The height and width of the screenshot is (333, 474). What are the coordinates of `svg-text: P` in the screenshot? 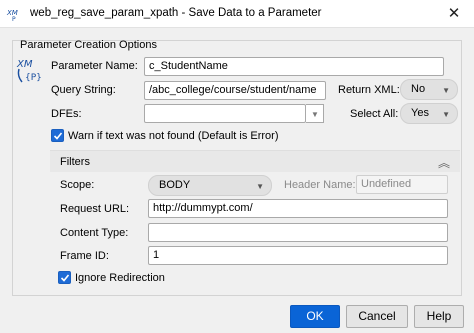 It's located at (14, 19).